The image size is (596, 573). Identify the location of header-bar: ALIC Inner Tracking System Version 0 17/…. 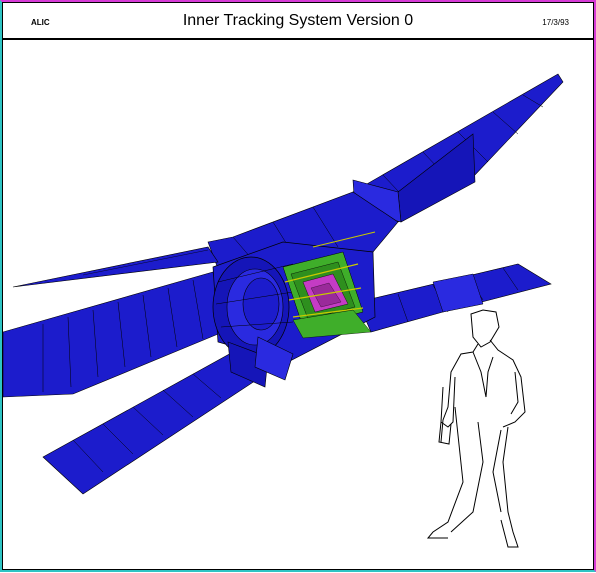
(298, 21).